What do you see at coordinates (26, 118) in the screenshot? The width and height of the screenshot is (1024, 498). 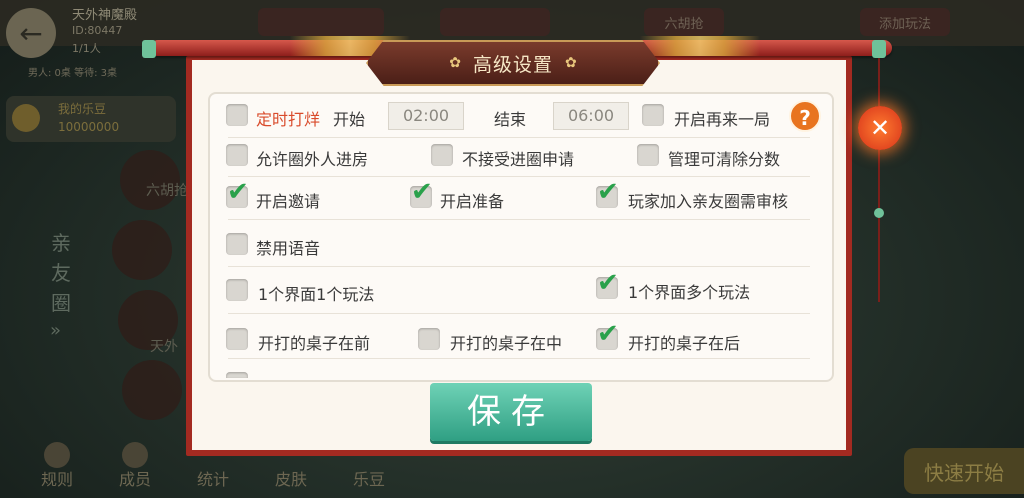 I see `bean-icon` at bounding box center [26, 118].